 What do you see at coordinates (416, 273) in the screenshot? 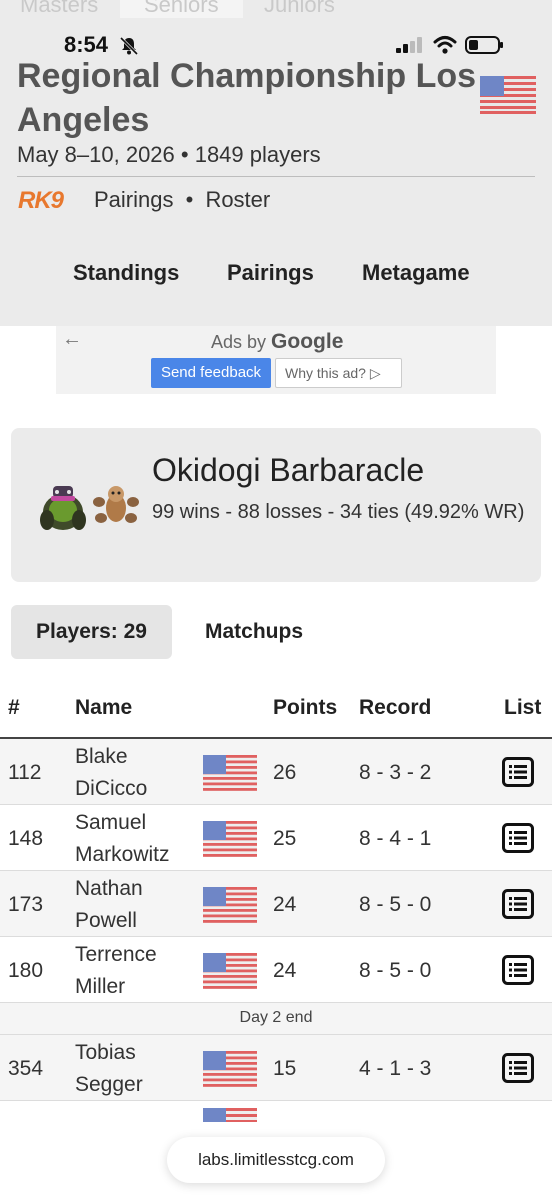
I see `nav-metagame: Metagame` at bounding box center [416, 273].